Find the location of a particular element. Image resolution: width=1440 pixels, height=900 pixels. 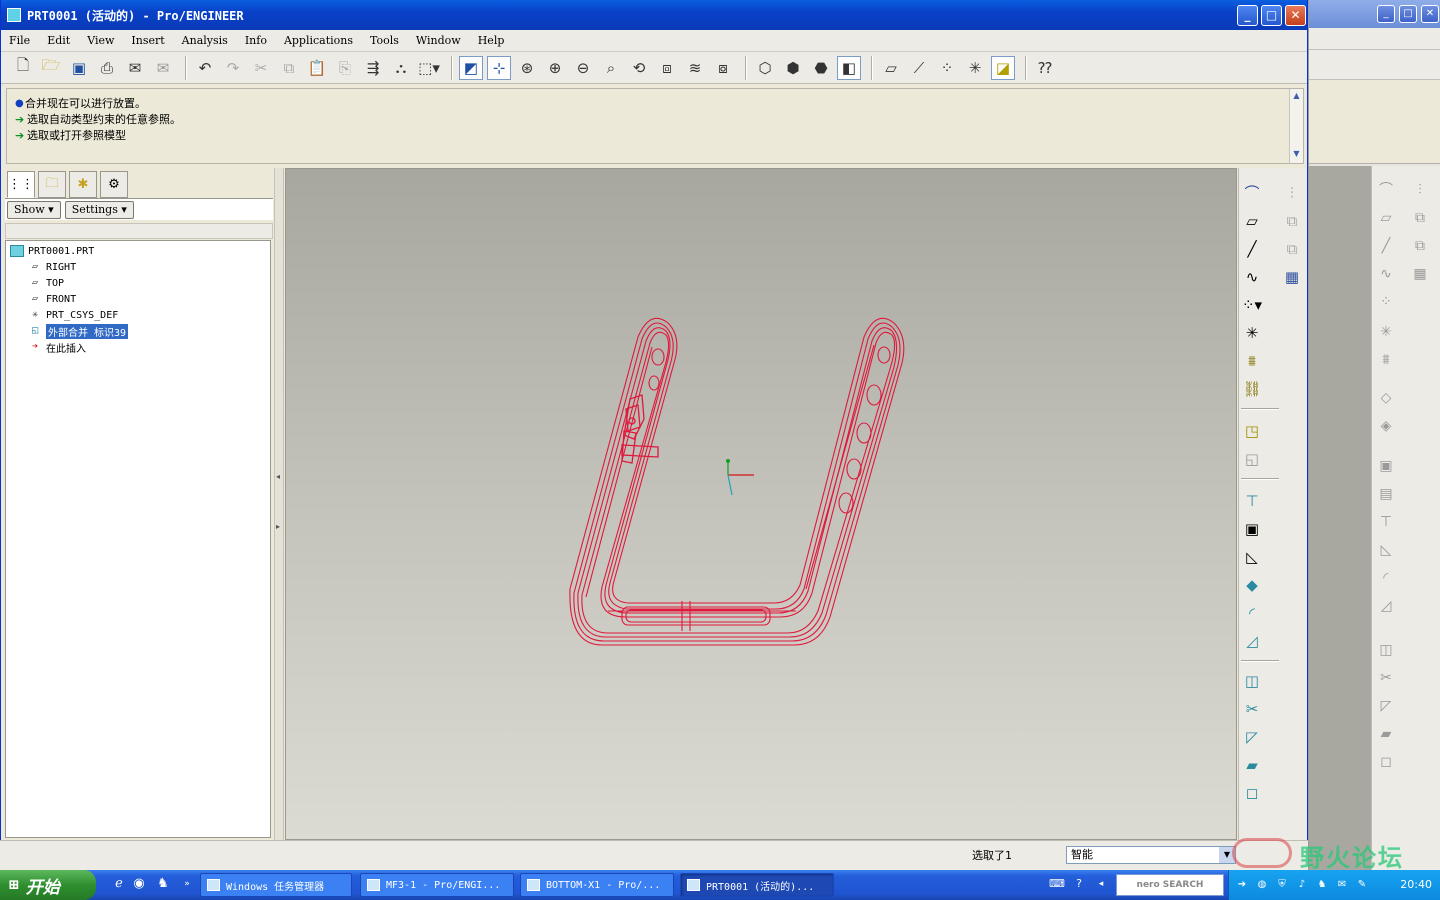

bg-close-button: ✕ is located at coordinates (1430, 14).